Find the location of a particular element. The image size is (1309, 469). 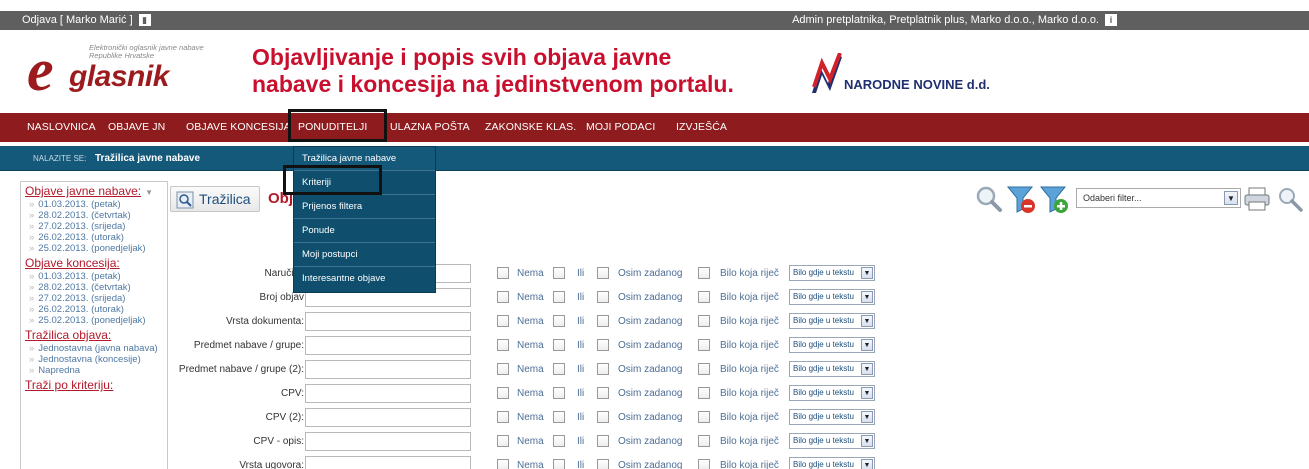

sidebar-item: » 27.02.2013. (srijeda) is located at coordinates (94, 226).